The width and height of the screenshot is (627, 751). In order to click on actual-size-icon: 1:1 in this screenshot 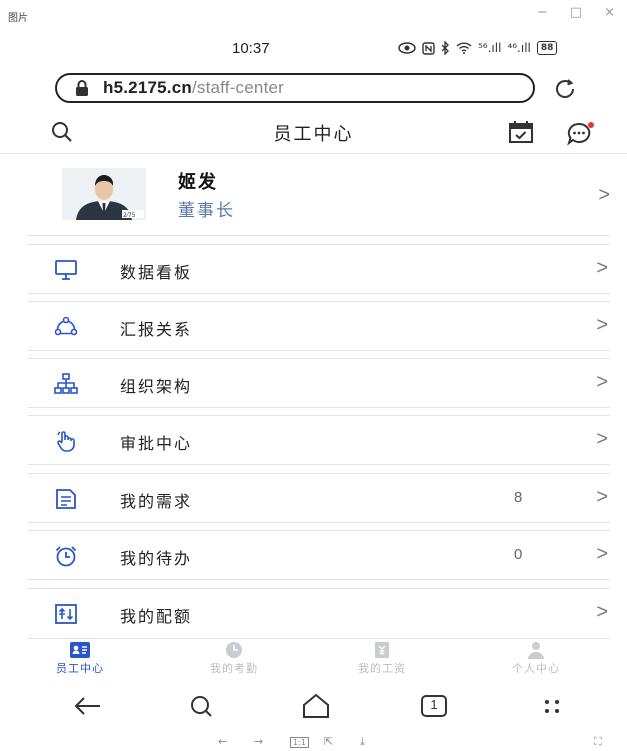, I will do `click(299, 742)`.